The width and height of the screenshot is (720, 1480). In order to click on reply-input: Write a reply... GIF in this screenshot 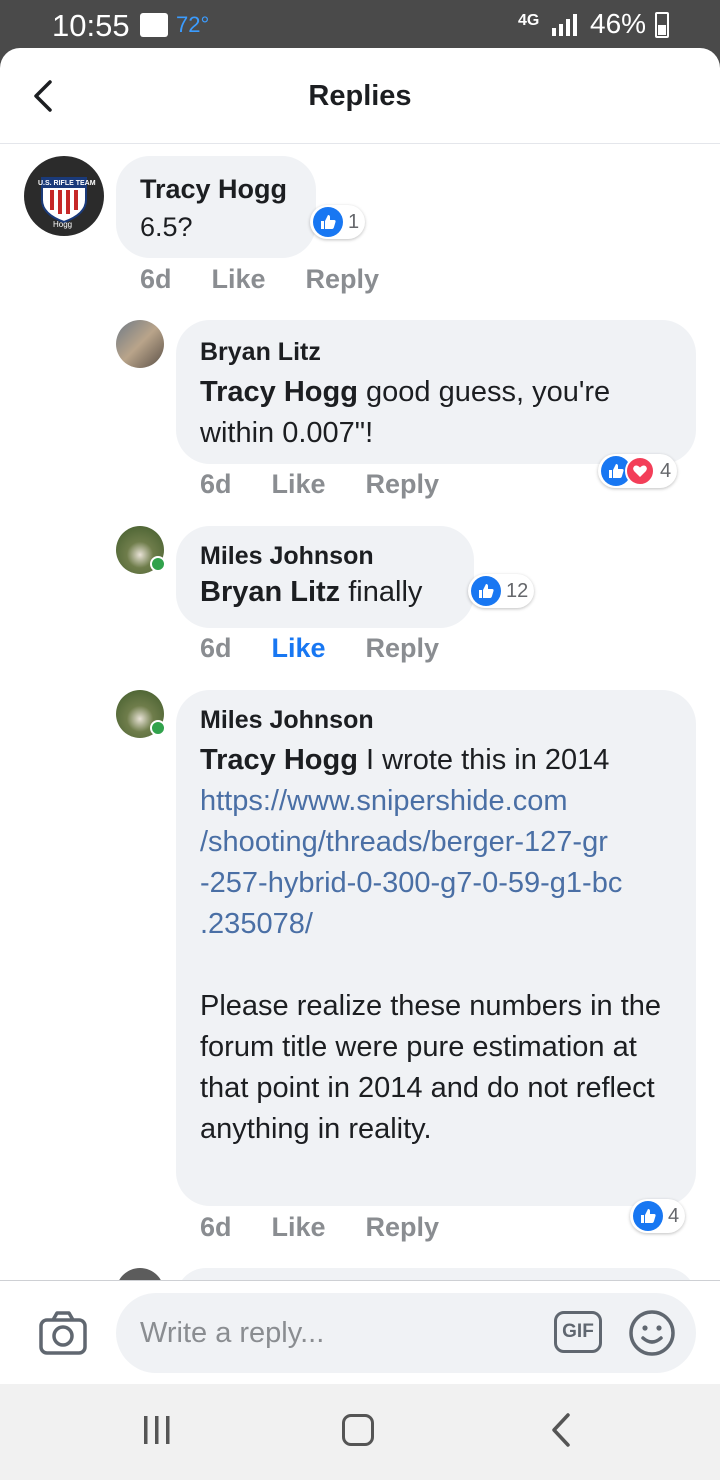, I will do `click(406, 1333)`.